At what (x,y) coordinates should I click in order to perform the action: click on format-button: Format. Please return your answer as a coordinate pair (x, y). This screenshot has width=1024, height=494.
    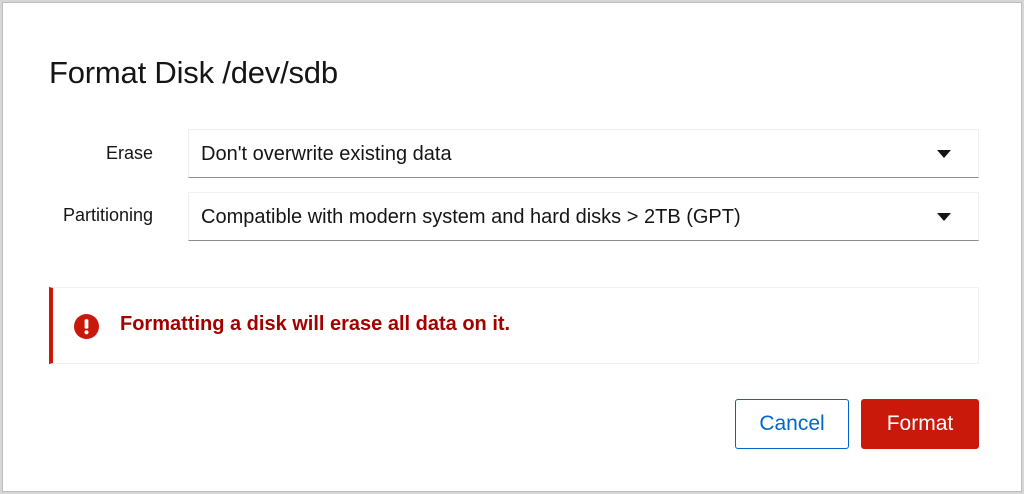
    Looking at the image, I should click on (920, 424).